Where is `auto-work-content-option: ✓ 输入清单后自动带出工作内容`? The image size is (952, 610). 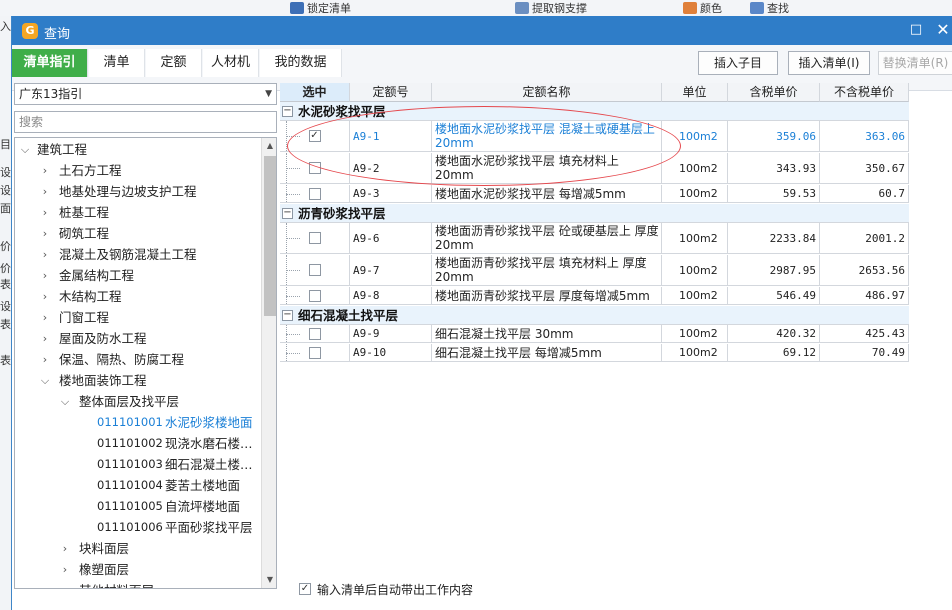 auto-work-content-option: ✓ 输入清单后自动带出工作内容 is located at coordinates (386, 589).